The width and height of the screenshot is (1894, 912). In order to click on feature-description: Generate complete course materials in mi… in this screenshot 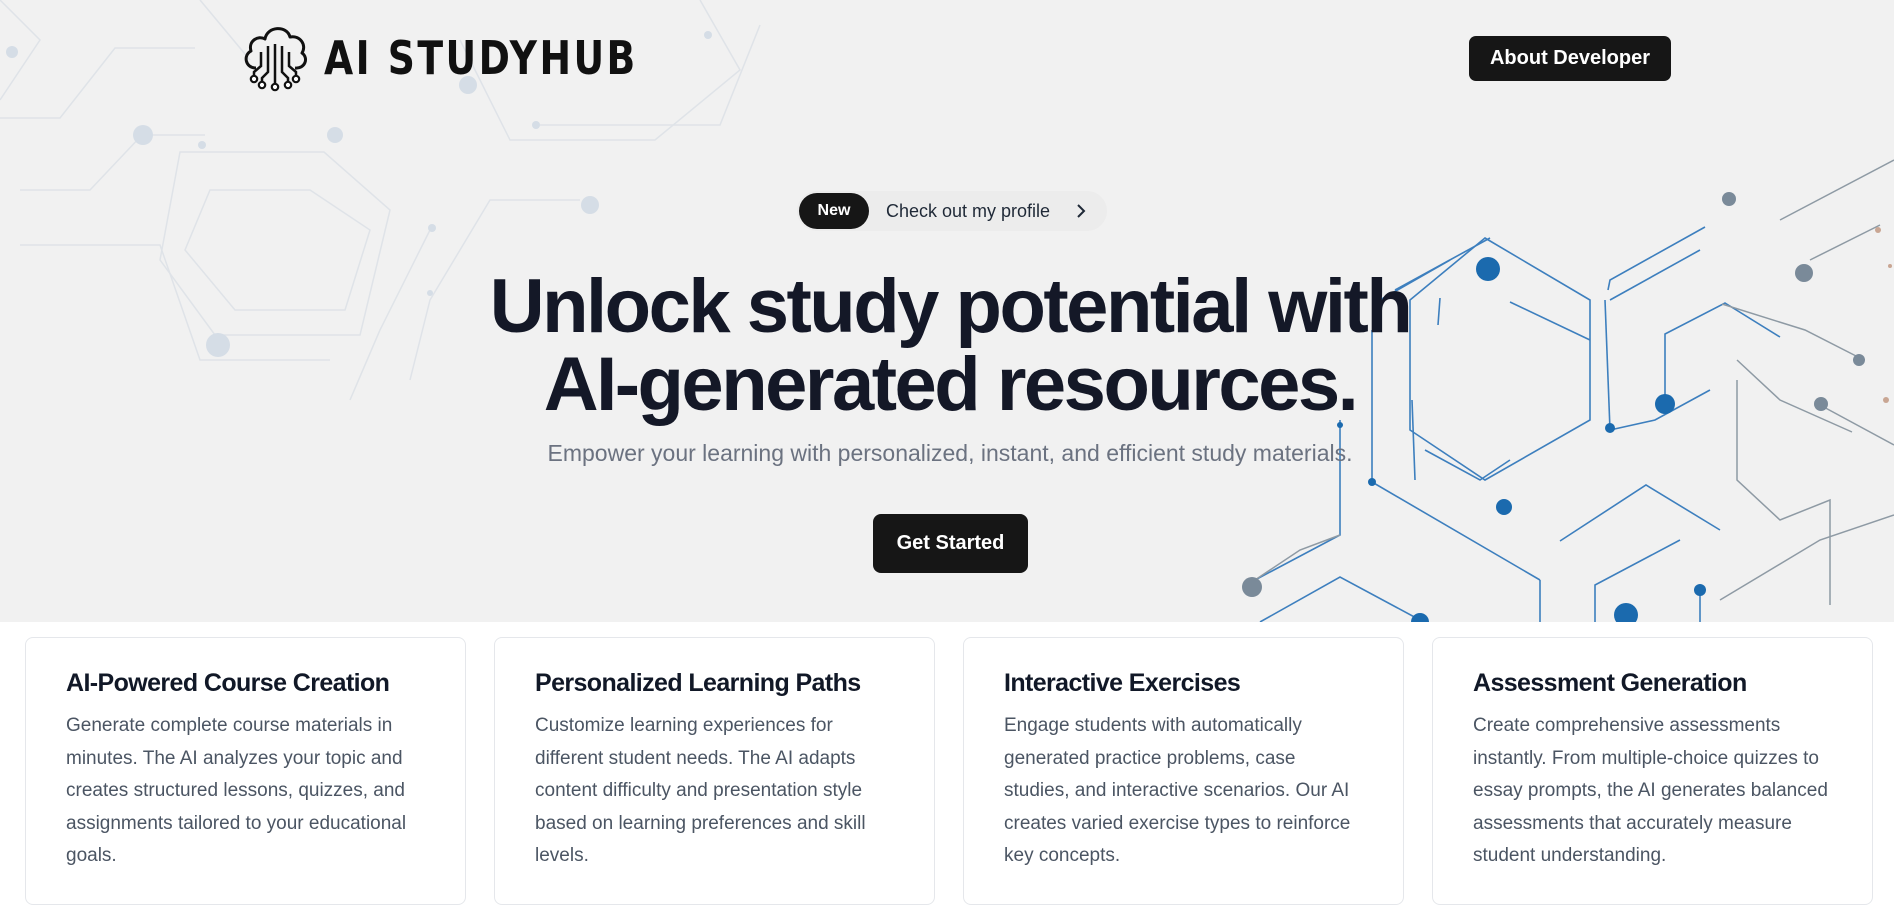, I will do `click(236, 790)`.